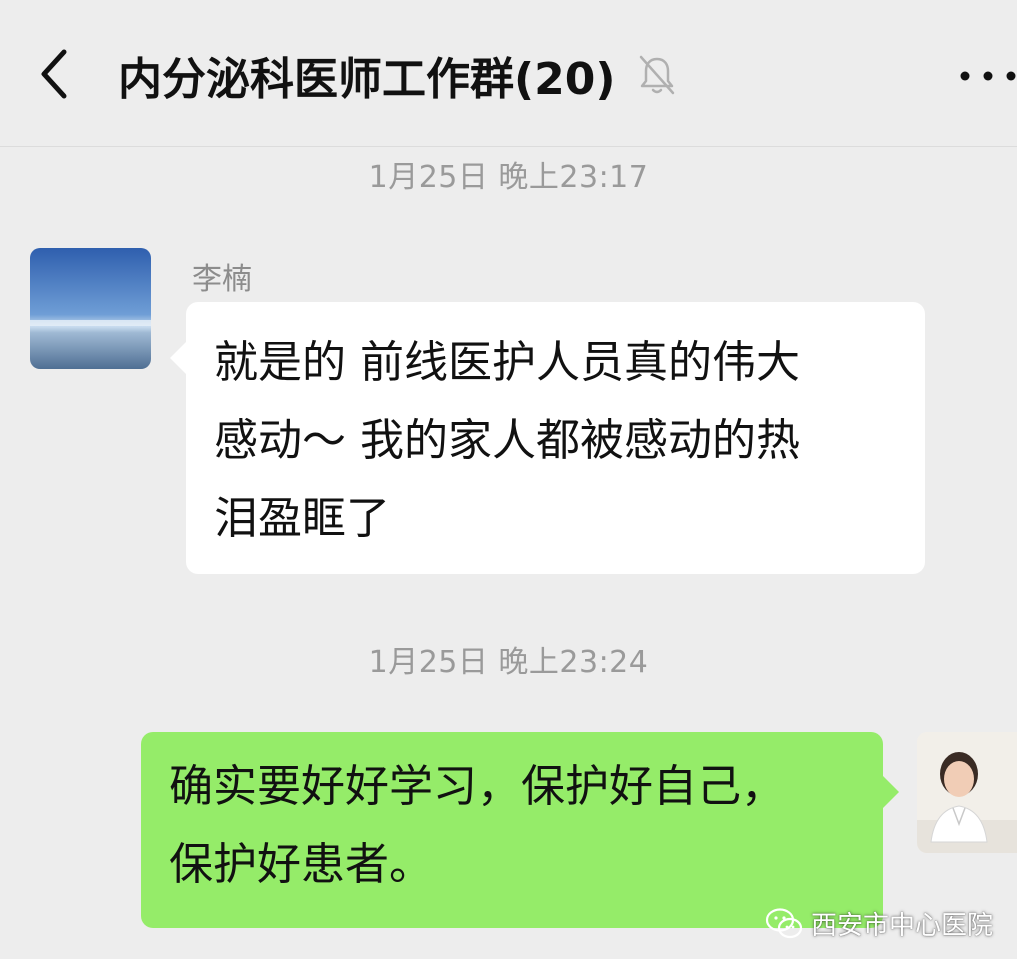 The image size is (1017, 959). What do you see at coordinates (784, 922) in the screenshot?
I see `wechat-icon` at bounding box center [784, 922].